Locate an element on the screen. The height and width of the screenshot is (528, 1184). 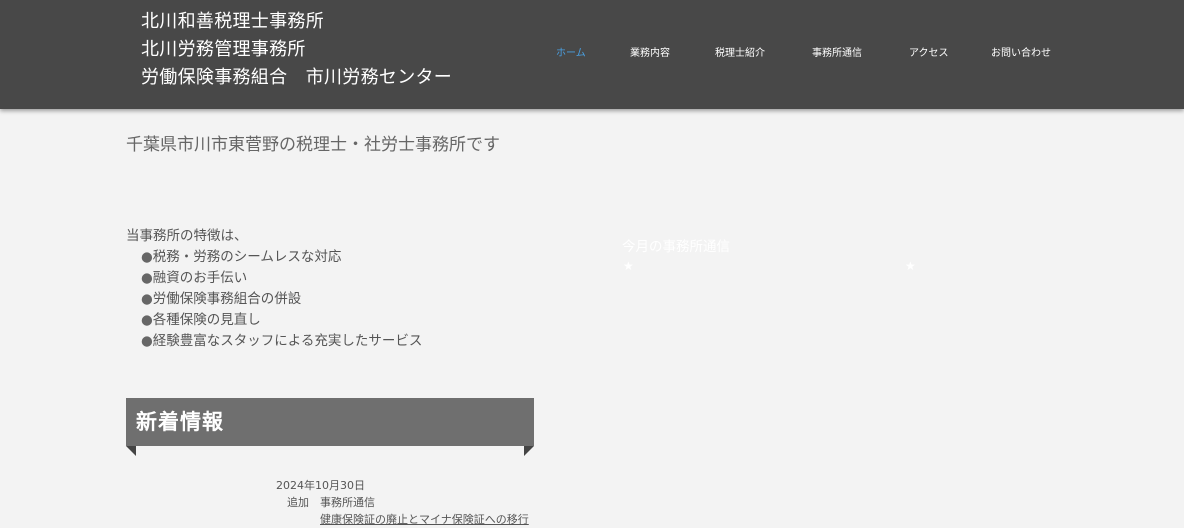
news-type: 追加 is located at coordinates (298, 502).